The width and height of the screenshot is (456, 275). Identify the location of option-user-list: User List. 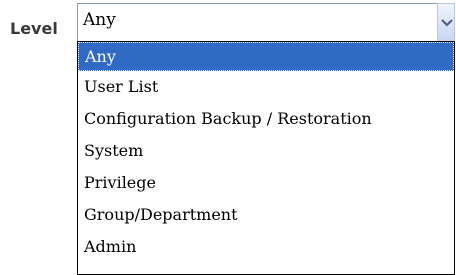
(266, 87).